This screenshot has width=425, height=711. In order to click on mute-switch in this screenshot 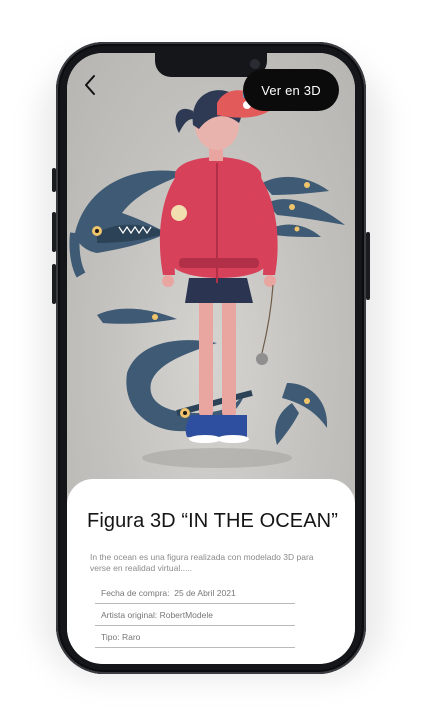, I will do `click(54, 180)`.